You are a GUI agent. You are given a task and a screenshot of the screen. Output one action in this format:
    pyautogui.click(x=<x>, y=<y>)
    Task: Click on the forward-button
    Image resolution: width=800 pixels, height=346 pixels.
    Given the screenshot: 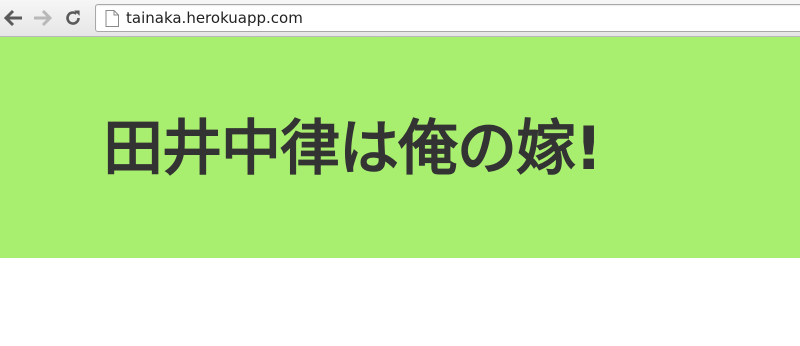 What is the action you would take?
    pyautogui.click(x=42, y=18)
    